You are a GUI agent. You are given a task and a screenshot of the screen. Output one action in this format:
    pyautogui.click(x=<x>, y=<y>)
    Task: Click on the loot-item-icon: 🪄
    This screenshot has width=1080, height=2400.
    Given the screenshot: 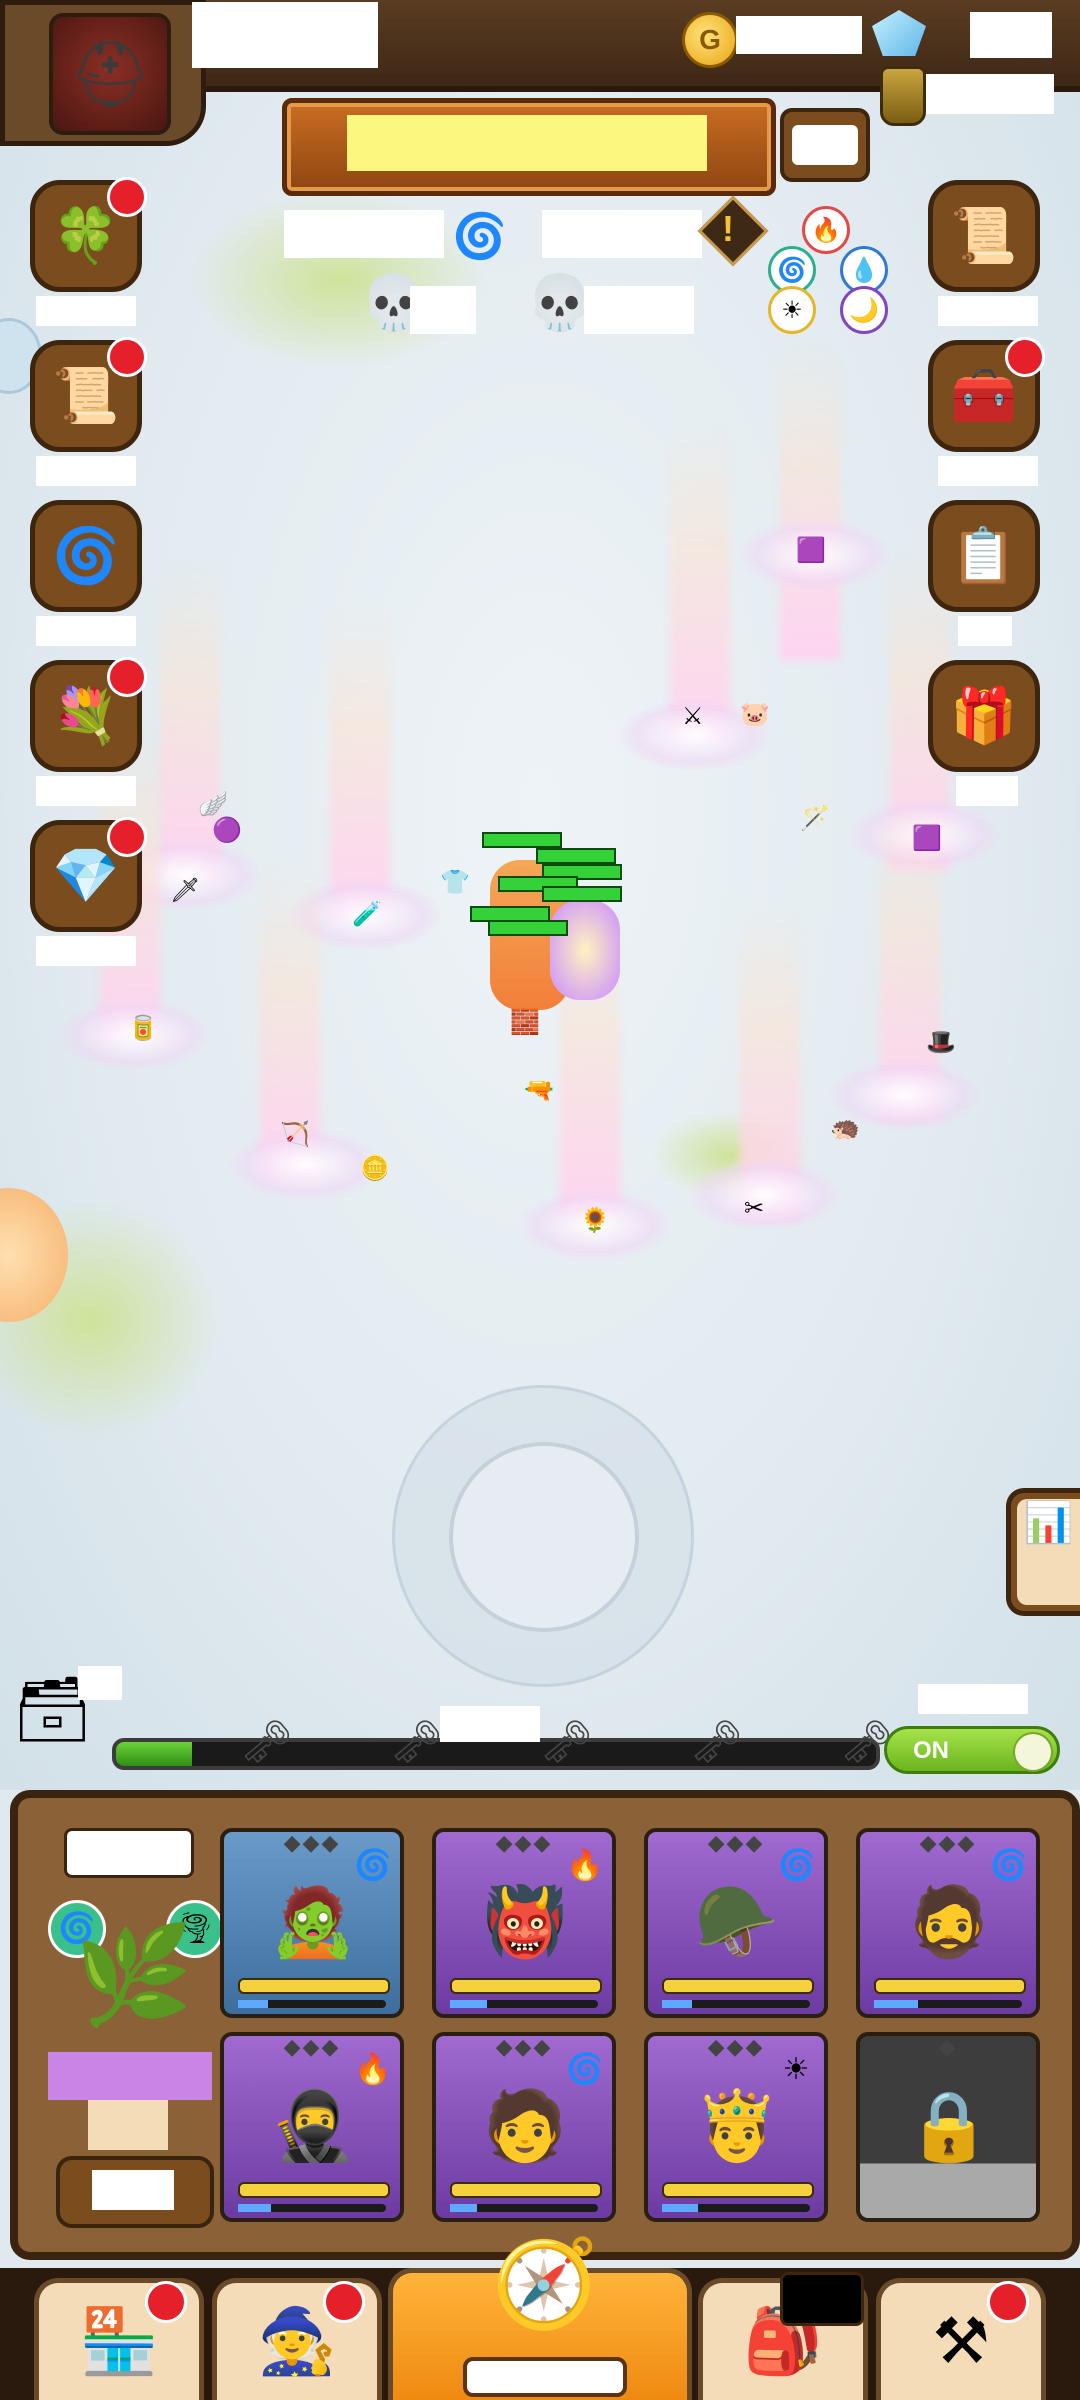 What is the action you would take?
    pyautogui.click(x=815, y=818)
    